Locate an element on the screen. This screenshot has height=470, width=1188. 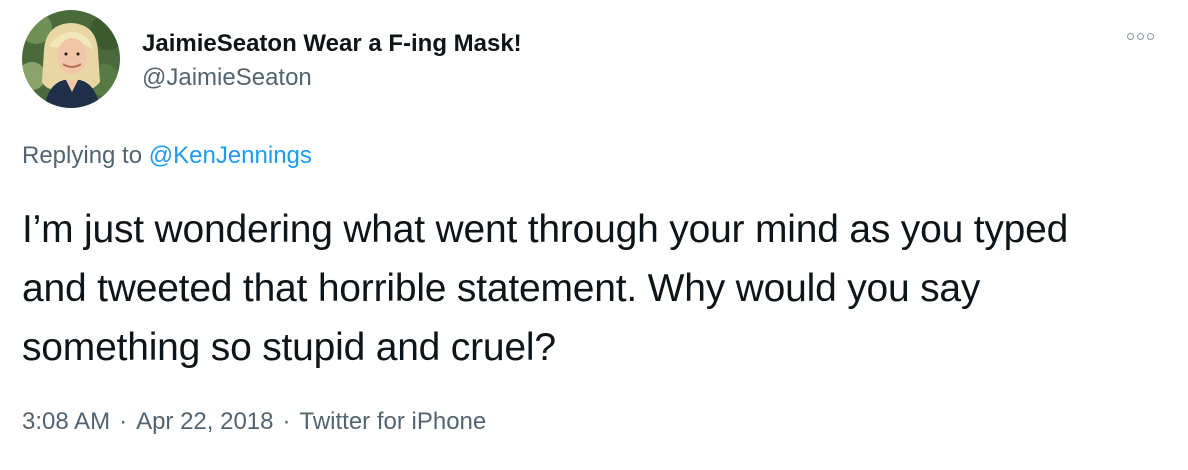
reply-prefix: Replying to is located at coordinates (82, 155).